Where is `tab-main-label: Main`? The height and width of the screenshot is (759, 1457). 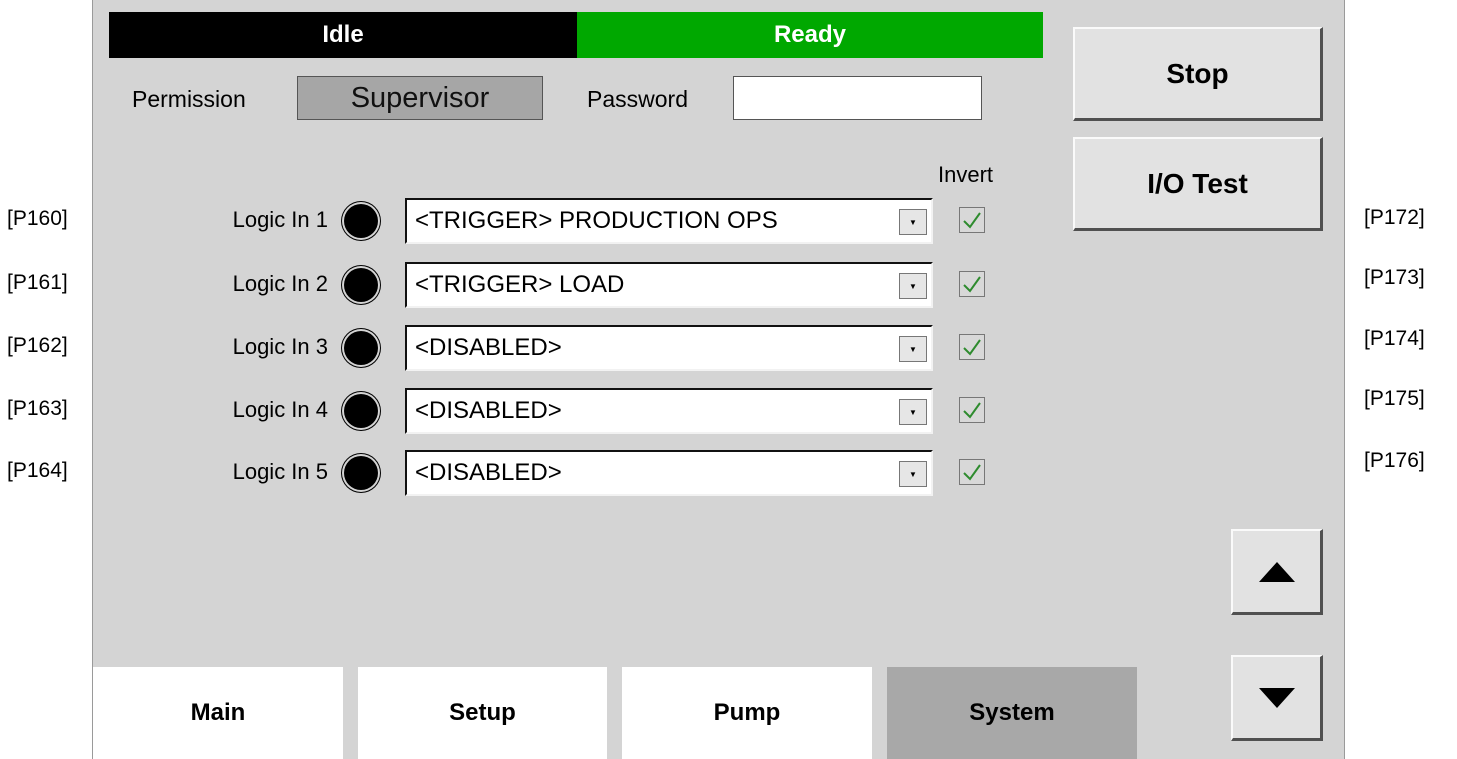 tab-main-label: Main is located at coordinates (218, 712).